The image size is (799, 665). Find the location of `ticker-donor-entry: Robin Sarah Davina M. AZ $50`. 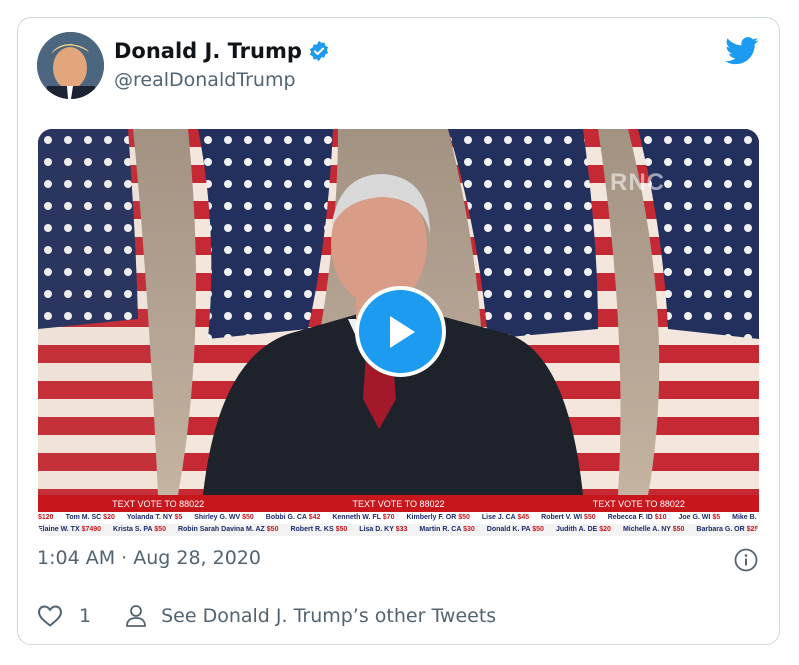

ticker-donor-entry: Robin Sarah Davina M. AZ $50 is located at coordinates (228, 529).